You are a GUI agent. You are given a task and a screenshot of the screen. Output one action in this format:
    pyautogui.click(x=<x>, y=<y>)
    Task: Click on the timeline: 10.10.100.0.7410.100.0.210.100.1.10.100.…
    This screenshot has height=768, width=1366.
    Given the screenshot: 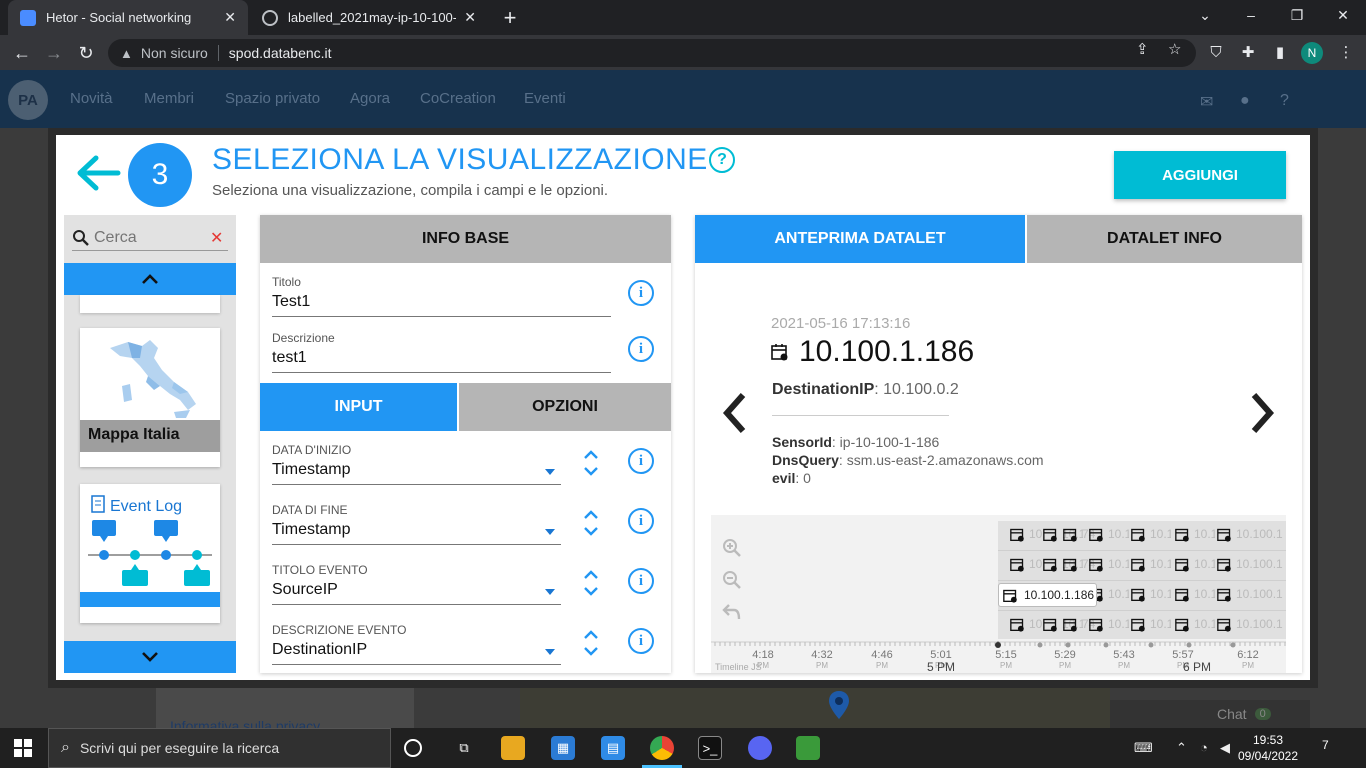 What is the action you would take?
    pyautogui.click(x=998, y=594)
    